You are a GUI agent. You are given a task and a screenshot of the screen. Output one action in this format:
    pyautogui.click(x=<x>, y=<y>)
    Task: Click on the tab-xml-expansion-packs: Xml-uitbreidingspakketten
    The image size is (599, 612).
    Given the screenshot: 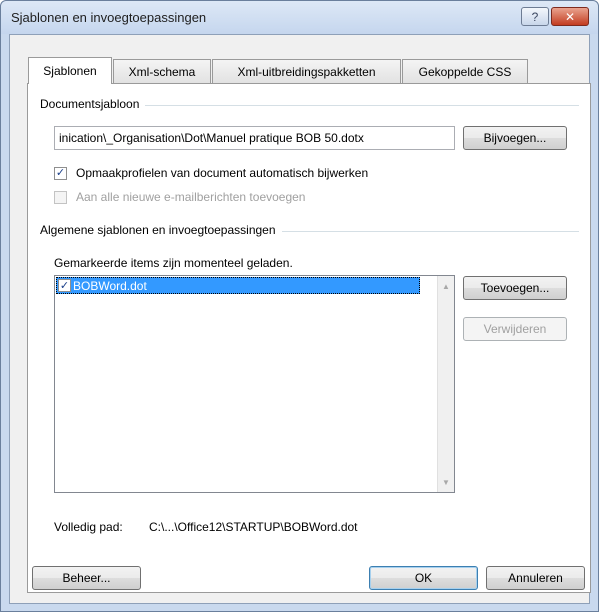 What is the action you would take?
    pyautogui.click(x=306, y=71)
    